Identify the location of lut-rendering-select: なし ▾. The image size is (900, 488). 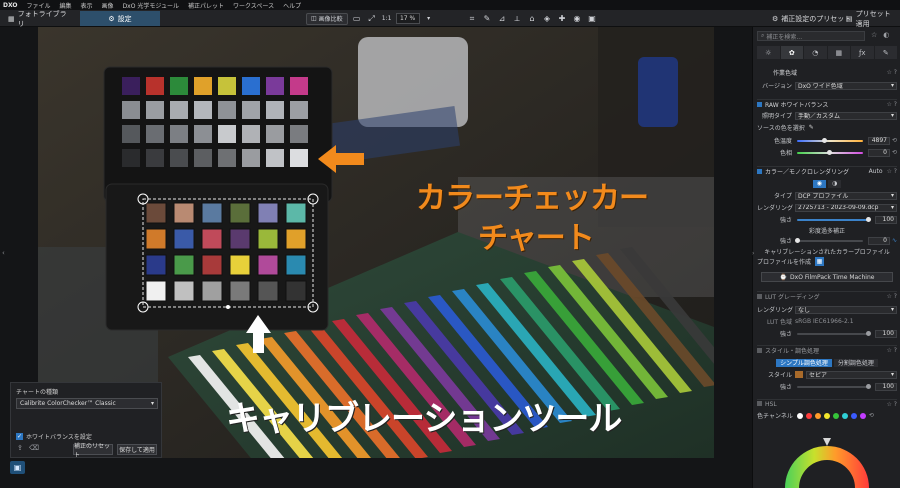
(846, 309).